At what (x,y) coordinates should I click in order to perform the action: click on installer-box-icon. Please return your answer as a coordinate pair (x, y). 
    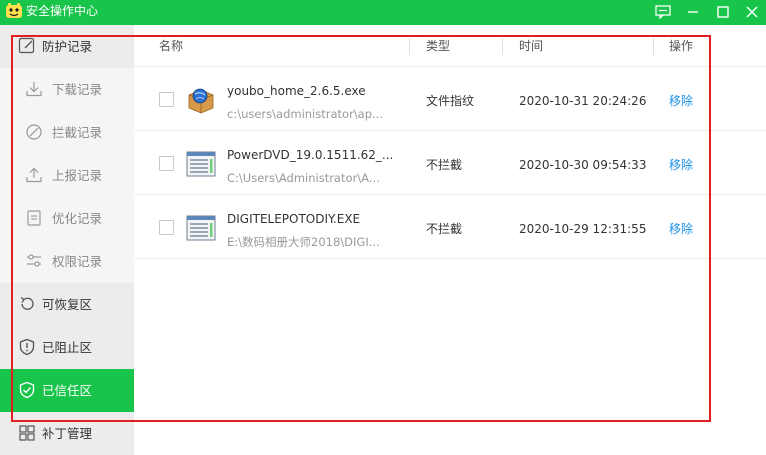
    Looking at the image, I should click on (201, 101).